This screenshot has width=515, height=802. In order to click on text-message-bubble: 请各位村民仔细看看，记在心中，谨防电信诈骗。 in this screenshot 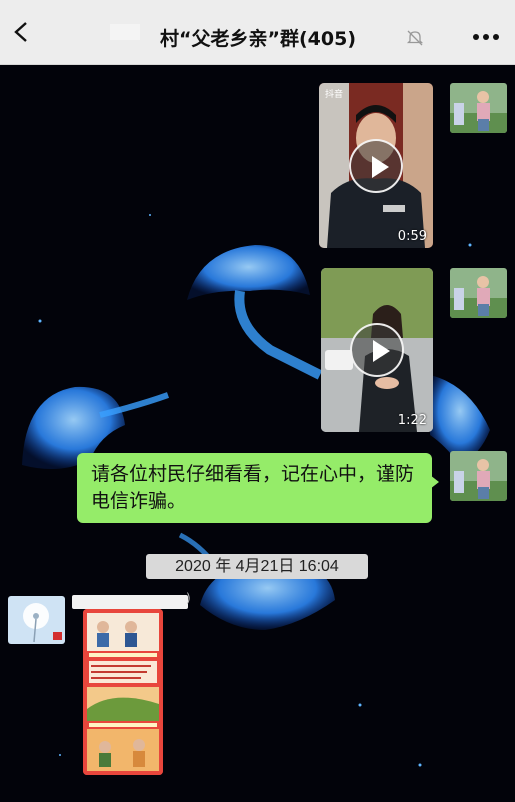, I will do `click(254, 488)`.